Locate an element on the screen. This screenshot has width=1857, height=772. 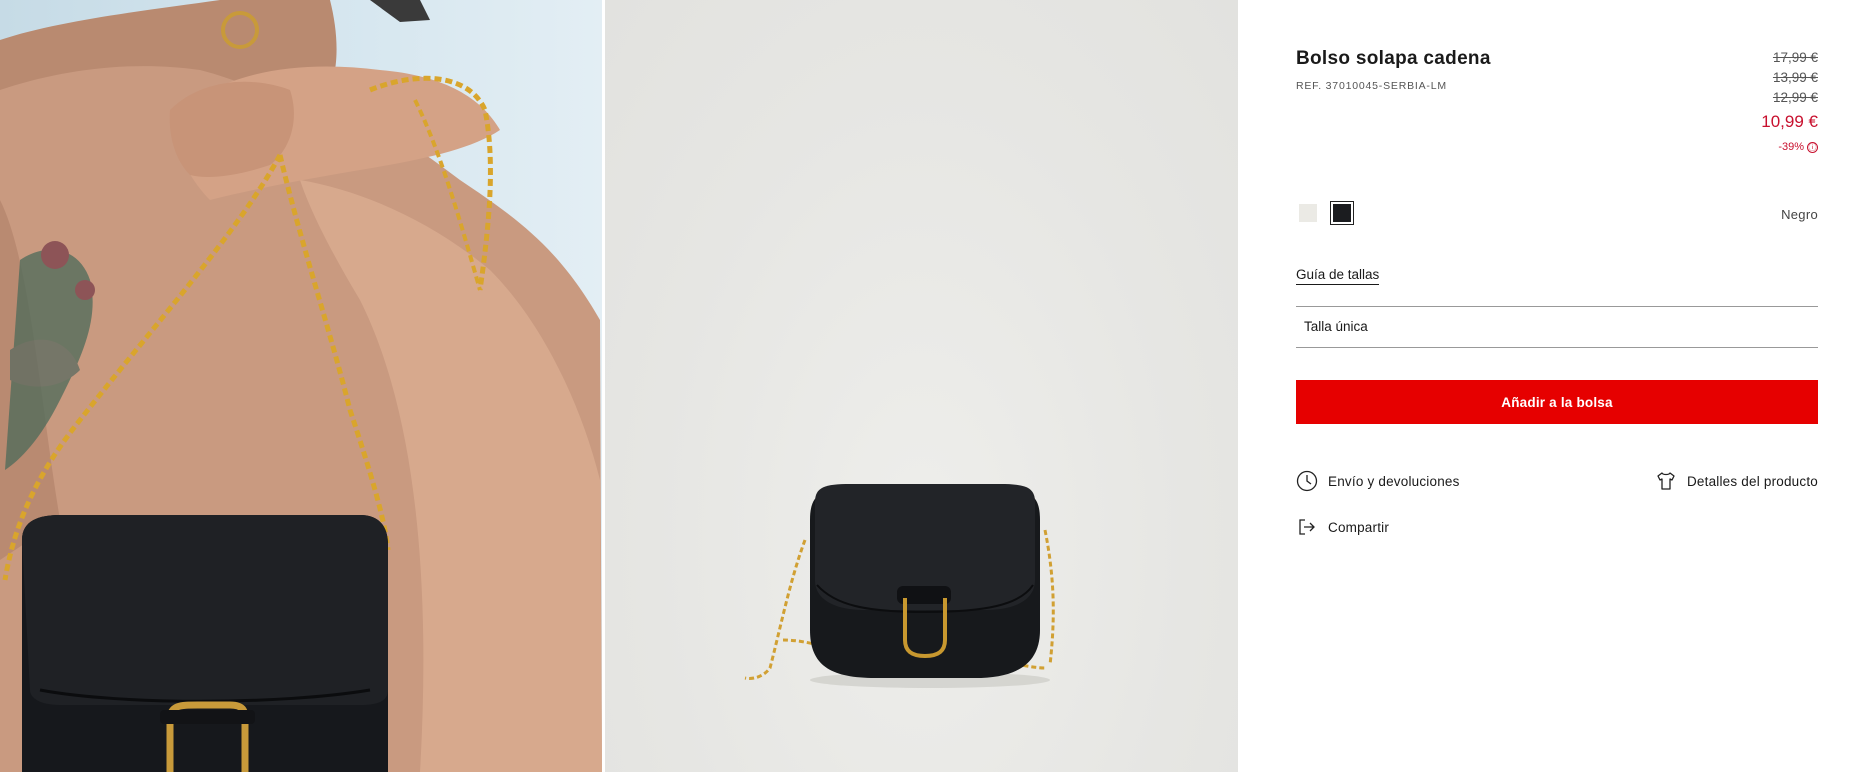
product-title: Bolso solapa cadena is located at coordinates (1393, 58).